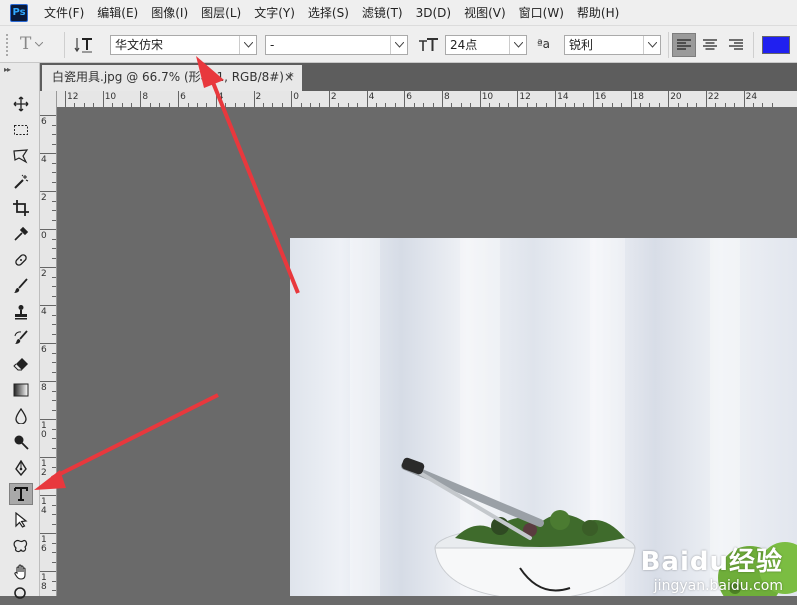  Describe the element at coordinates (612, 45) in the screenshot. I see `antialias-select: 锐利` at that location.